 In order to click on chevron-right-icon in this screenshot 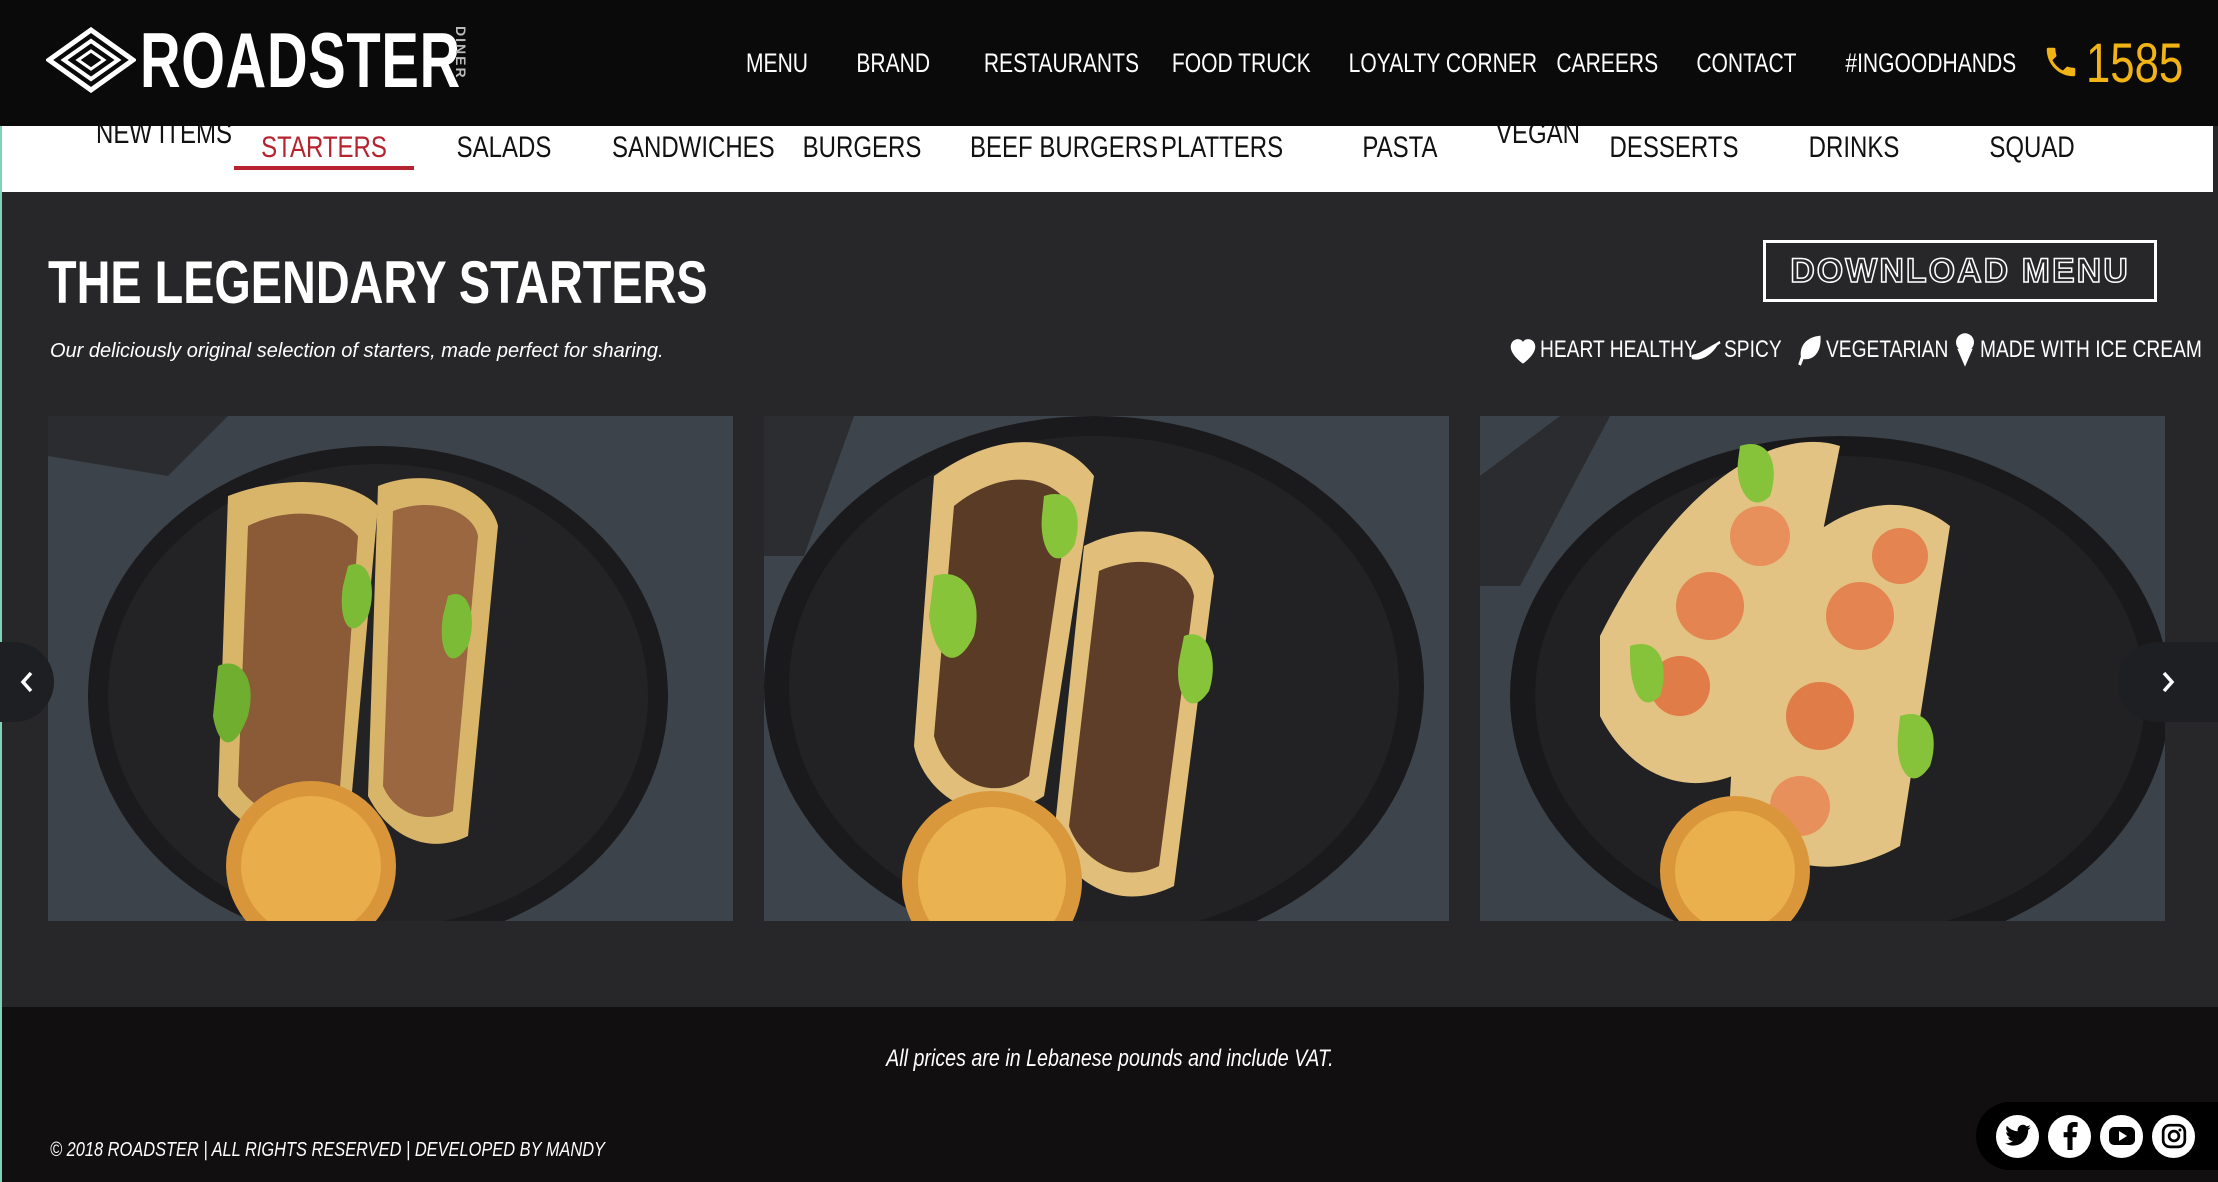, I will do `click(2168, 682)`.